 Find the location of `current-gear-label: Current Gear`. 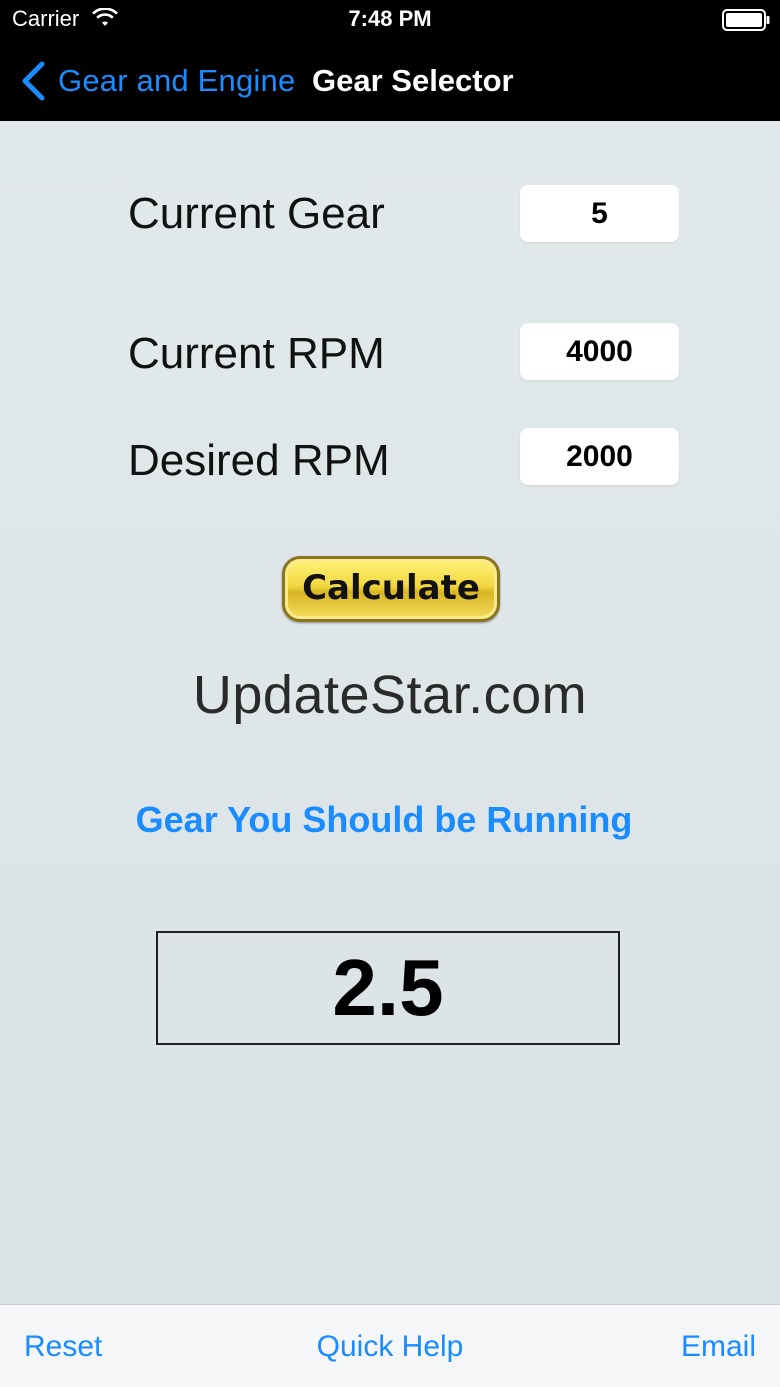

current-gear-label: Current Gear is located at coordinates (256, 213).